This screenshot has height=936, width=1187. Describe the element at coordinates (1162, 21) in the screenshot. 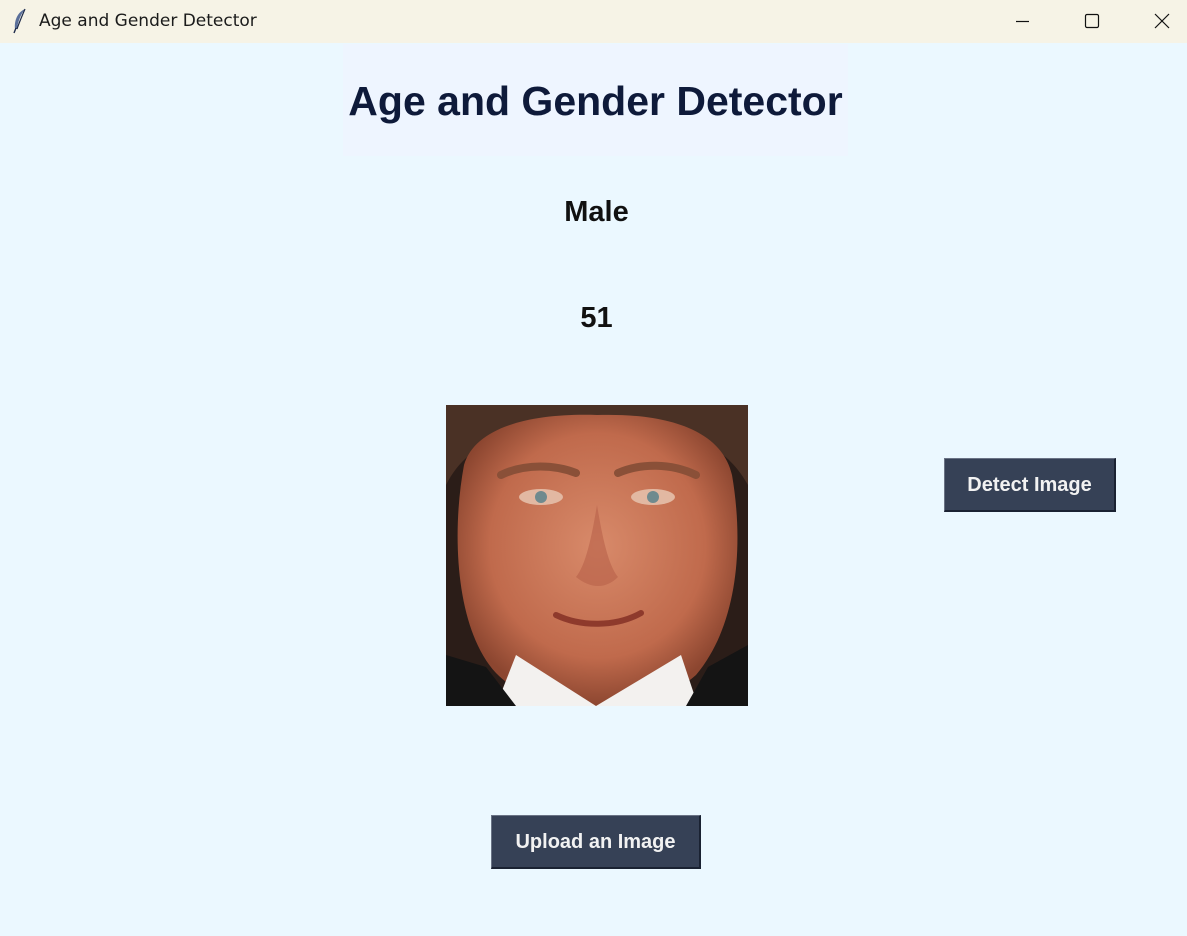

I see `close-icon` at that location.